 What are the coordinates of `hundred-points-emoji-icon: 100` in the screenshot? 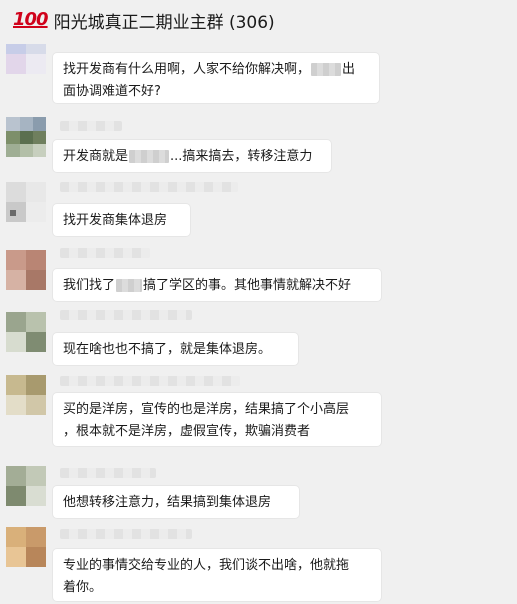 It's located at (31, 19).